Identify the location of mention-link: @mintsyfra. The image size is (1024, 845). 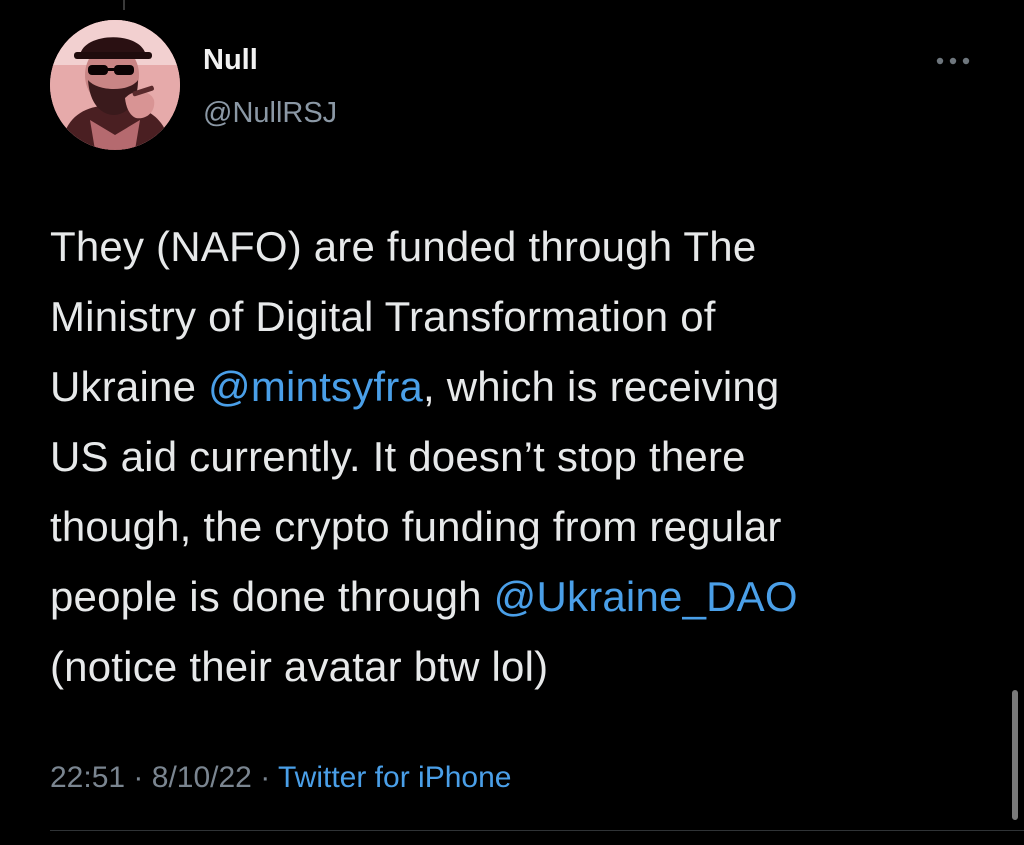
(315, 386).